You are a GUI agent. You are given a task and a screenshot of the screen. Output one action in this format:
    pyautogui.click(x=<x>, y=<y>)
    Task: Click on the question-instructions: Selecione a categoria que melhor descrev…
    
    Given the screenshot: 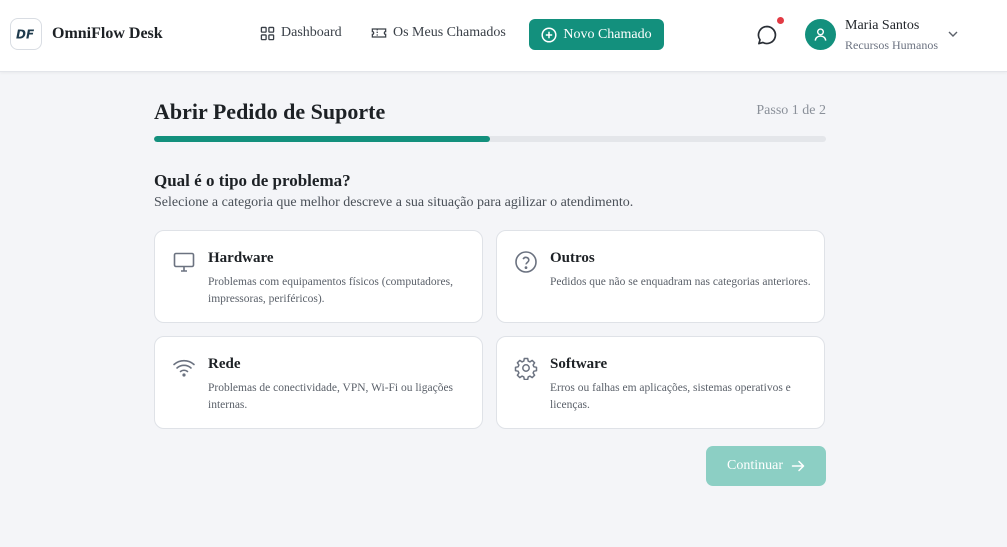 What is the action you would take?
    pyautogui.click(x=394, y=202)
    